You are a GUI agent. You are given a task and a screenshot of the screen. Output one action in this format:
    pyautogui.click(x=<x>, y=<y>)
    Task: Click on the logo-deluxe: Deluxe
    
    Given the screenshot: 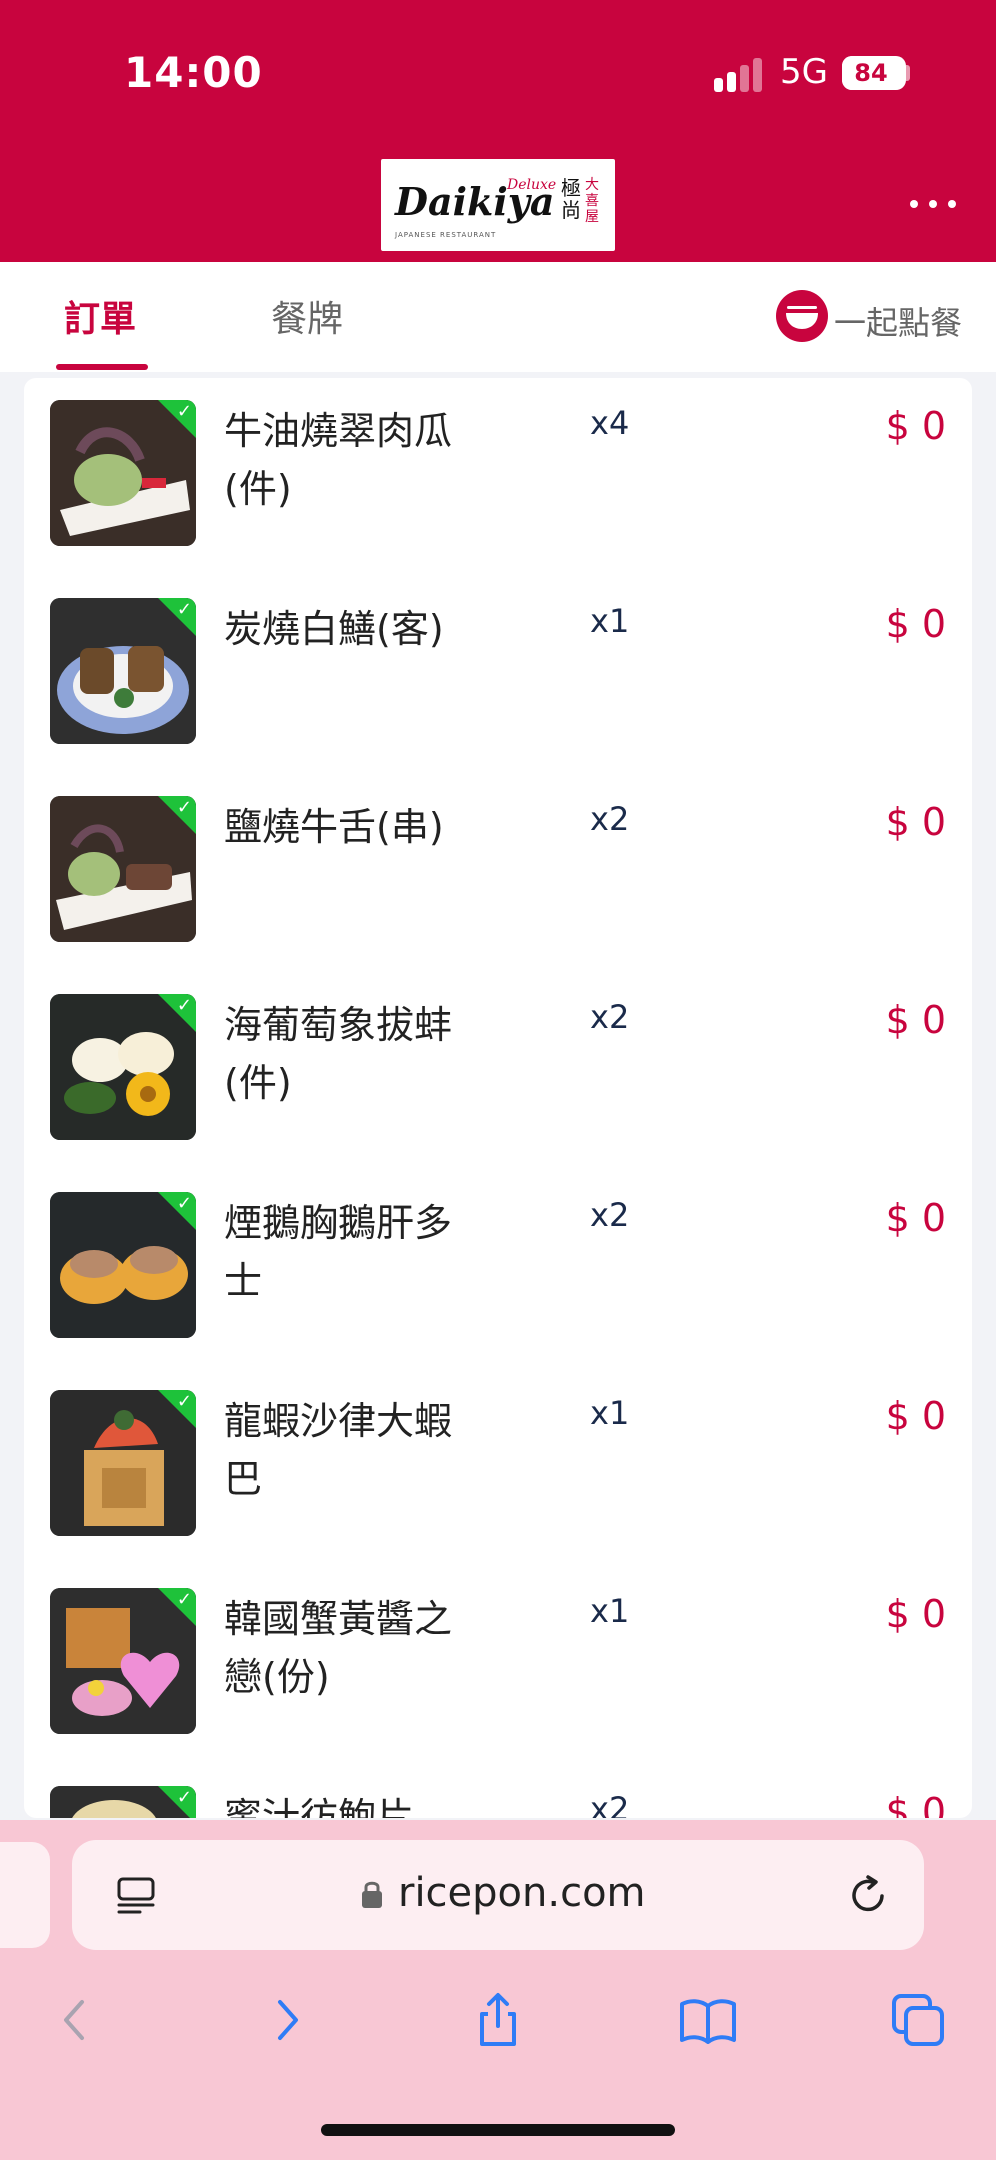 What is the action you would take?
    pyautogui.click(x=532, y=185)
    